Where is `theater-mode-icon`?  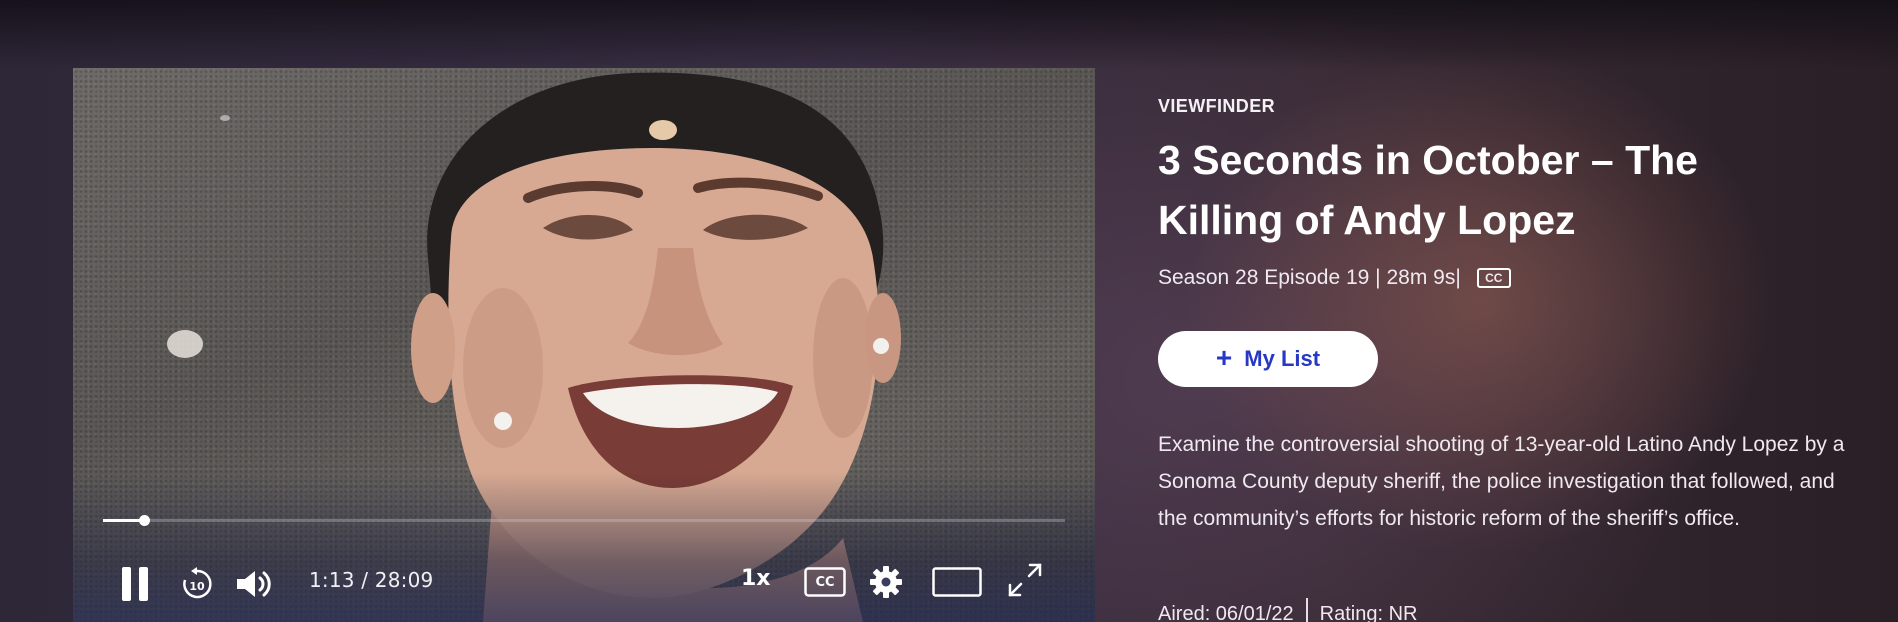
theater-mode-icon is located at coordinates (957, 582).